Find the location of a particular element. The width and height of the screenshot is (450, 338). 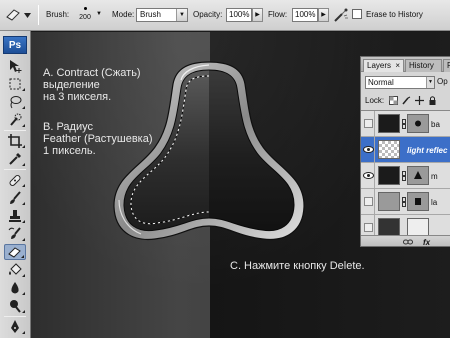

dodge-icon is located at coordinates (15, 306).